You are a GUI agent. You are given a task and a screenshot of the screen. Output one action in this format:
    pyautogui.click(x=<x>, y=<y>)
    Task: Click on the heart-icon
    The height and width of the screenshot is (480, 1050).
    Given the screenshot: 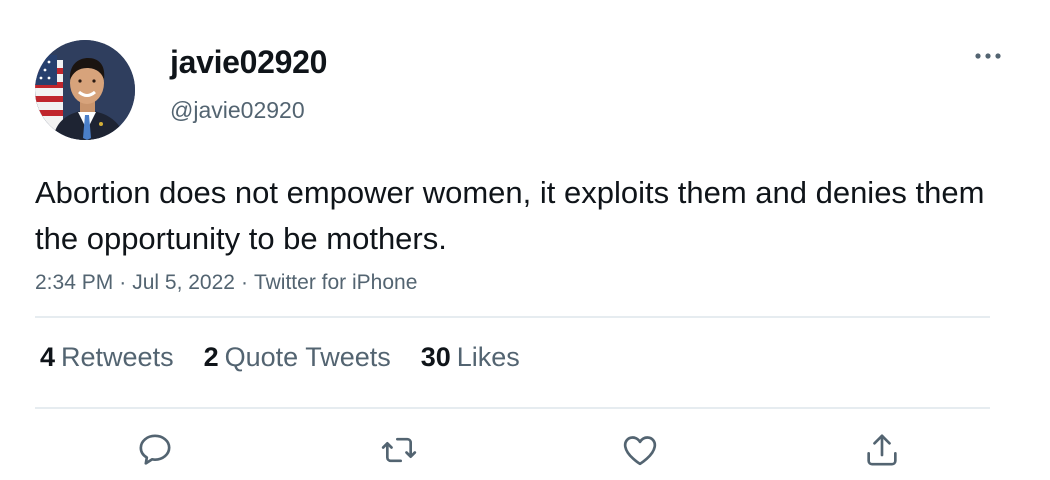 What is the action you would take?
    pyautogui.click(x=640, y=451)
    